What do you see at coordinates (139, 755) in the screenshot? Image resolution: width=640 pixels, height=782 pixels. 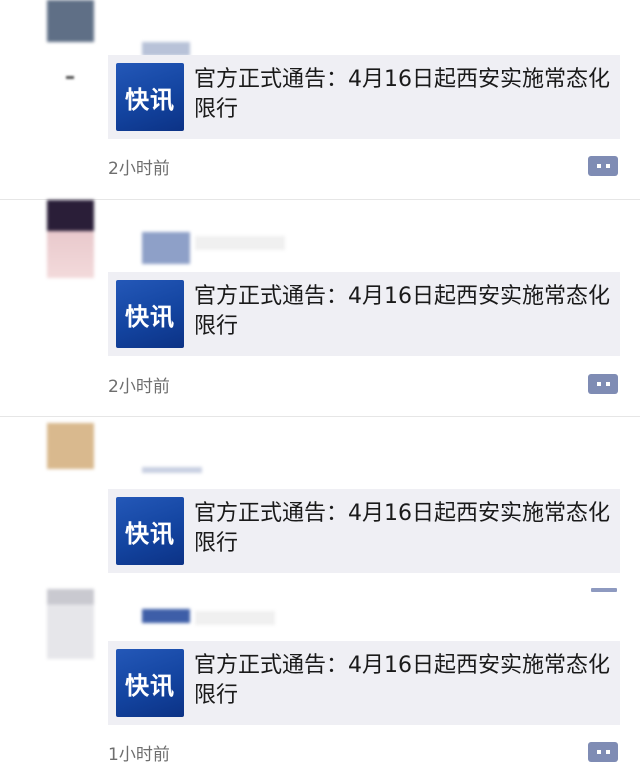 I see `post-time: 1小时前` at bounding box center [139, 755].